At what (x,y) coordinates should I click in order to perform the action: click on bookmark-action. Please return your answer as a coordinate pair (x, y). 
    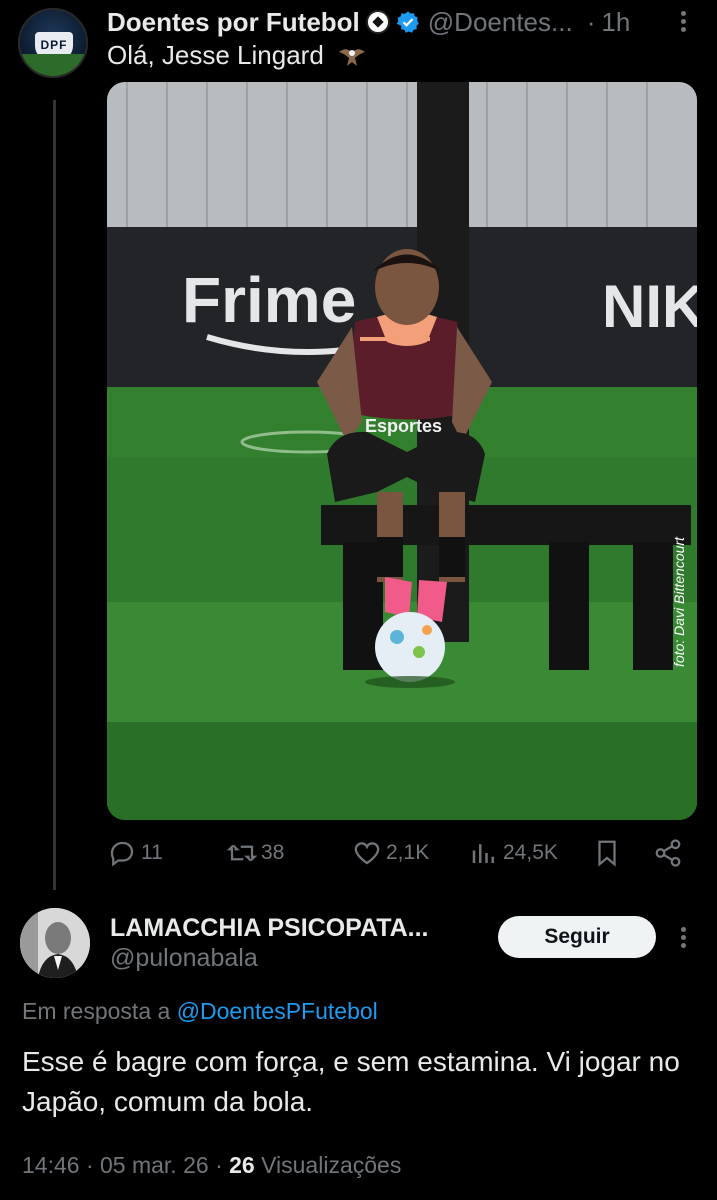
    Looking at the image, I should click on (609, 853).